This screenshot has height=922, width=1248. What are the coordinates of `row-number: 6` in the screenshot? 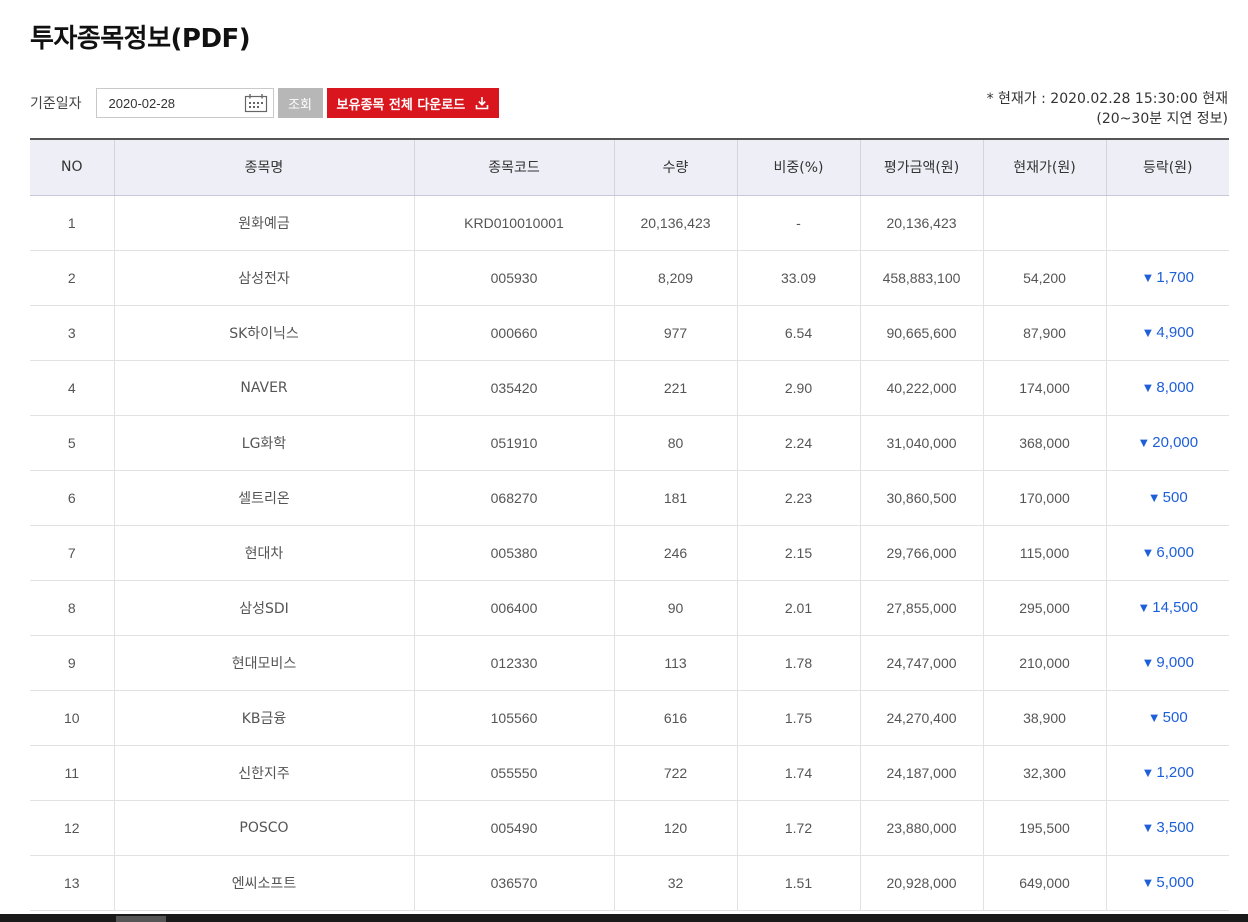 It's located at (72, 498).